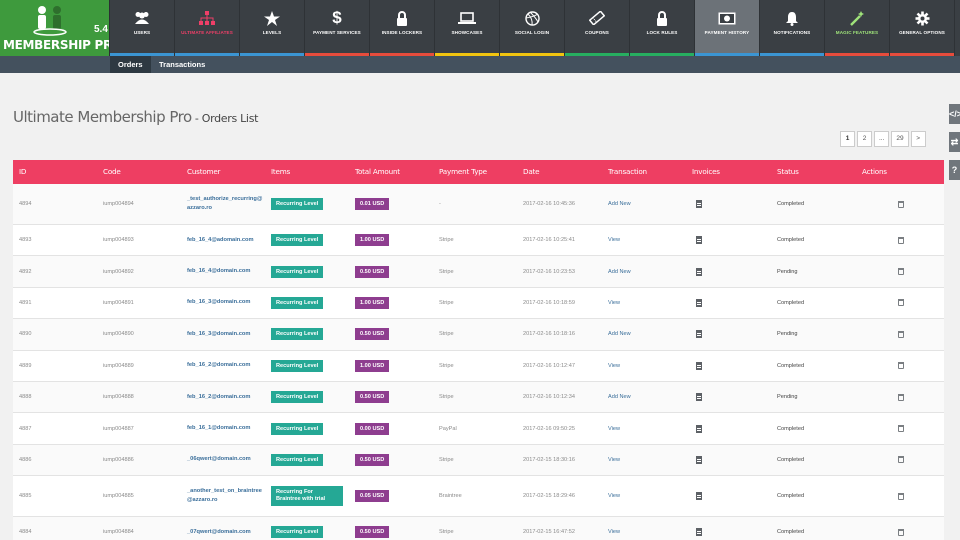 This screenshot has width=960, height=540. I want to click on tab-orders: Orders, so click(130, 64).